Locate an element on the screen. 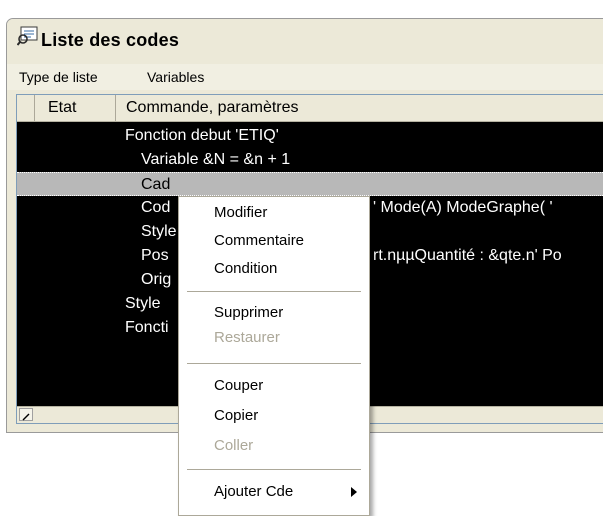  menu-item-couper: Couper is located at coordinates (288, 386).